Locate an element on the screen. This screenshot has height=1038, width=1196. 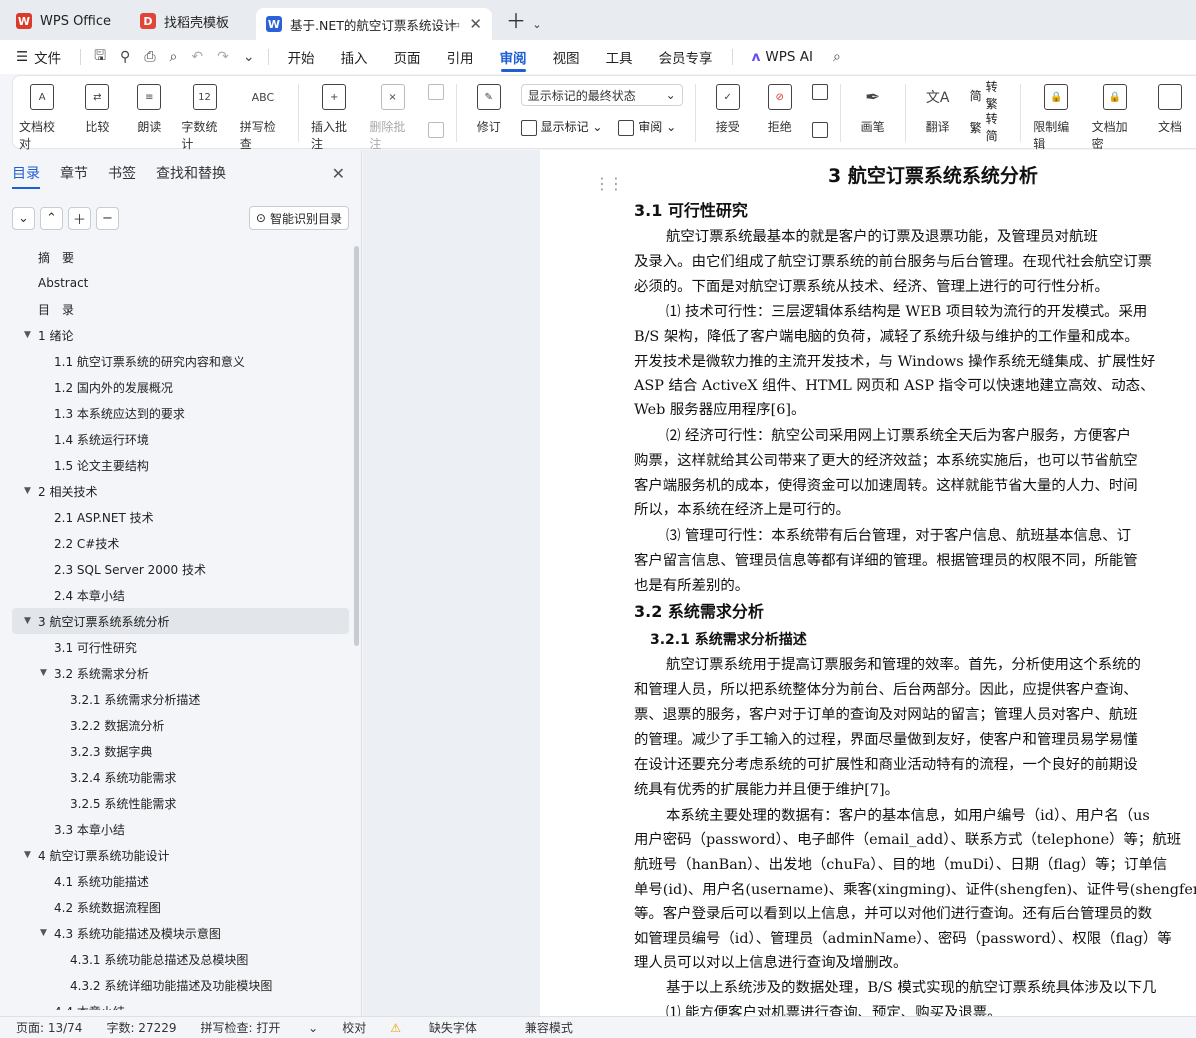
word-count-button: 12 字数统计 is located at coordinates (204, 118).